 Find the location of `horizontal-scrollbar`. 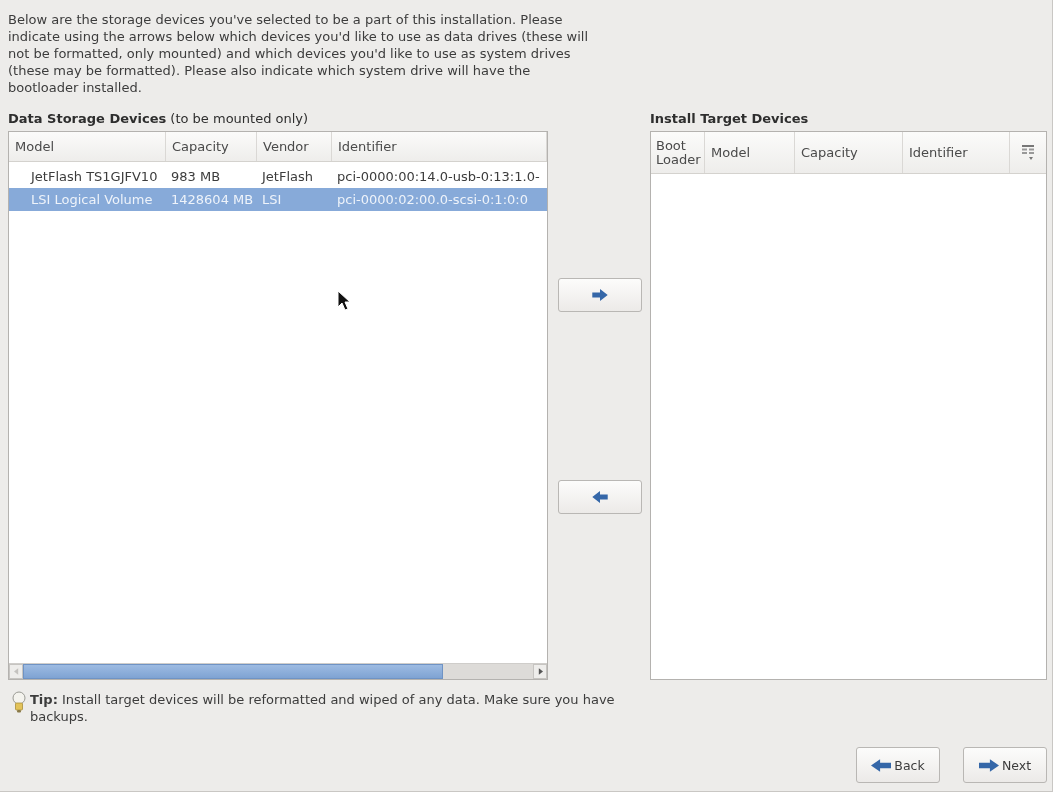

horizontal-scrollbar is located at coordinates (278, 671).